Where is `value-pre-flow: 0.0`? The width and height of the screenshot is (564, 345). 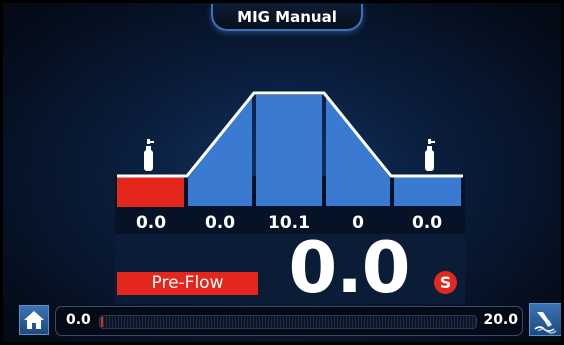 value-pre-flow: 0.0 is located at coordinates (151, 223).